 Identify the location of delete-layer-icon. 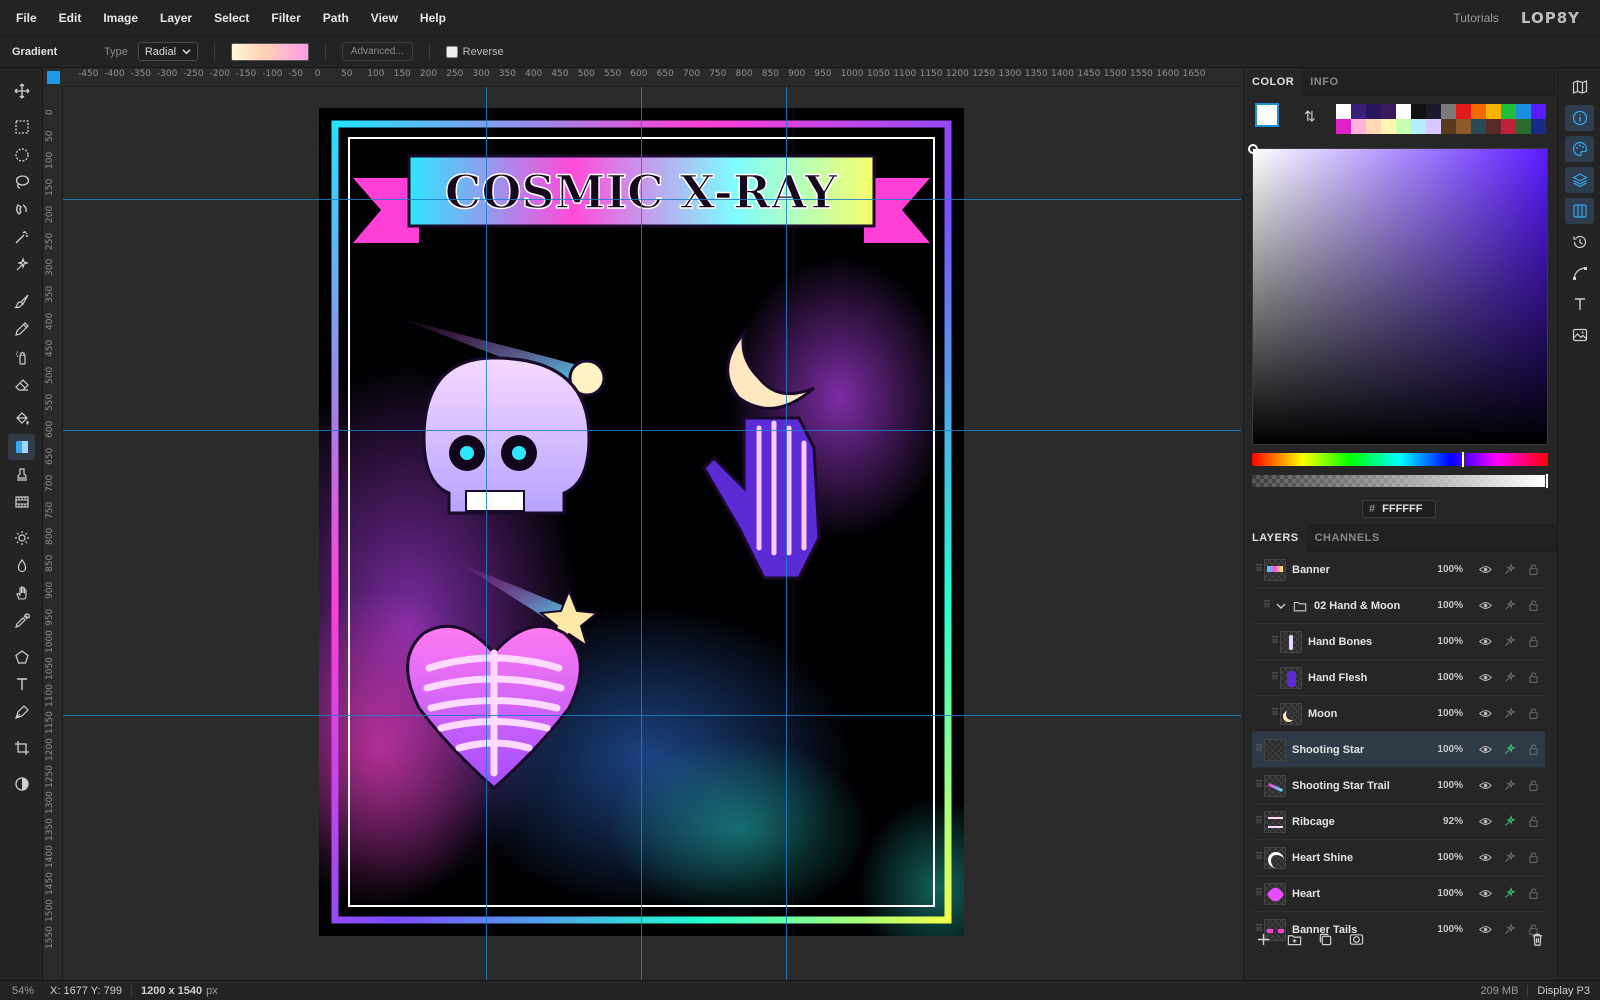
(1537, 939).